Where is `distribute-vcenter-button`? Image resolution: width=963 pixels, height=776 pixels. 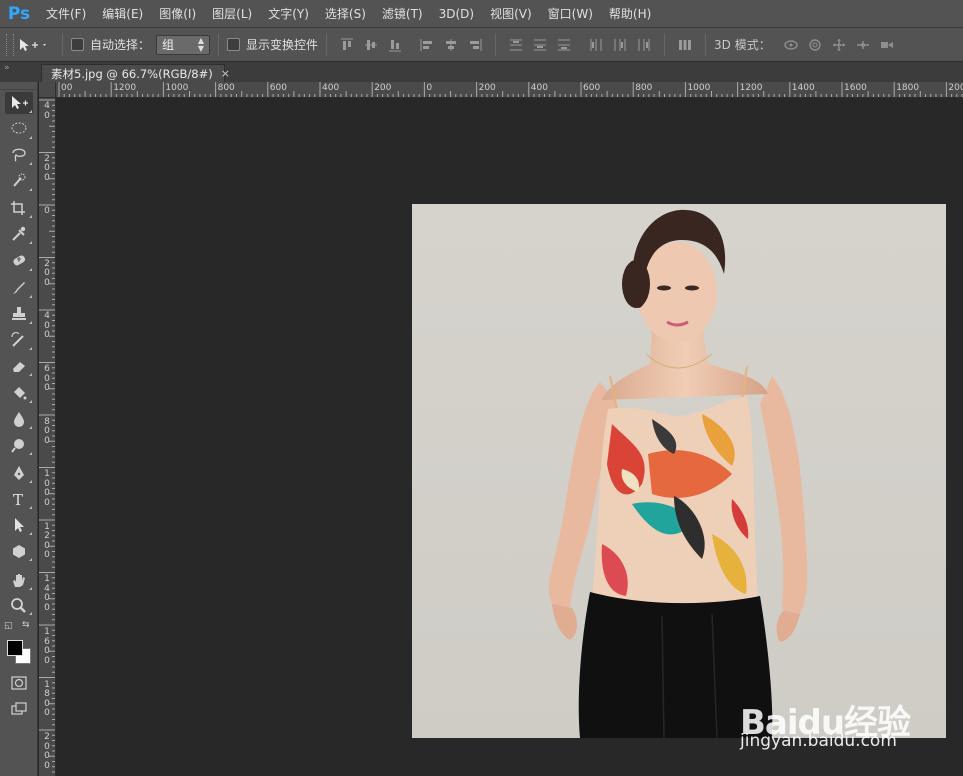
distribute-vcenter-button is located at coordinates (540, 45).